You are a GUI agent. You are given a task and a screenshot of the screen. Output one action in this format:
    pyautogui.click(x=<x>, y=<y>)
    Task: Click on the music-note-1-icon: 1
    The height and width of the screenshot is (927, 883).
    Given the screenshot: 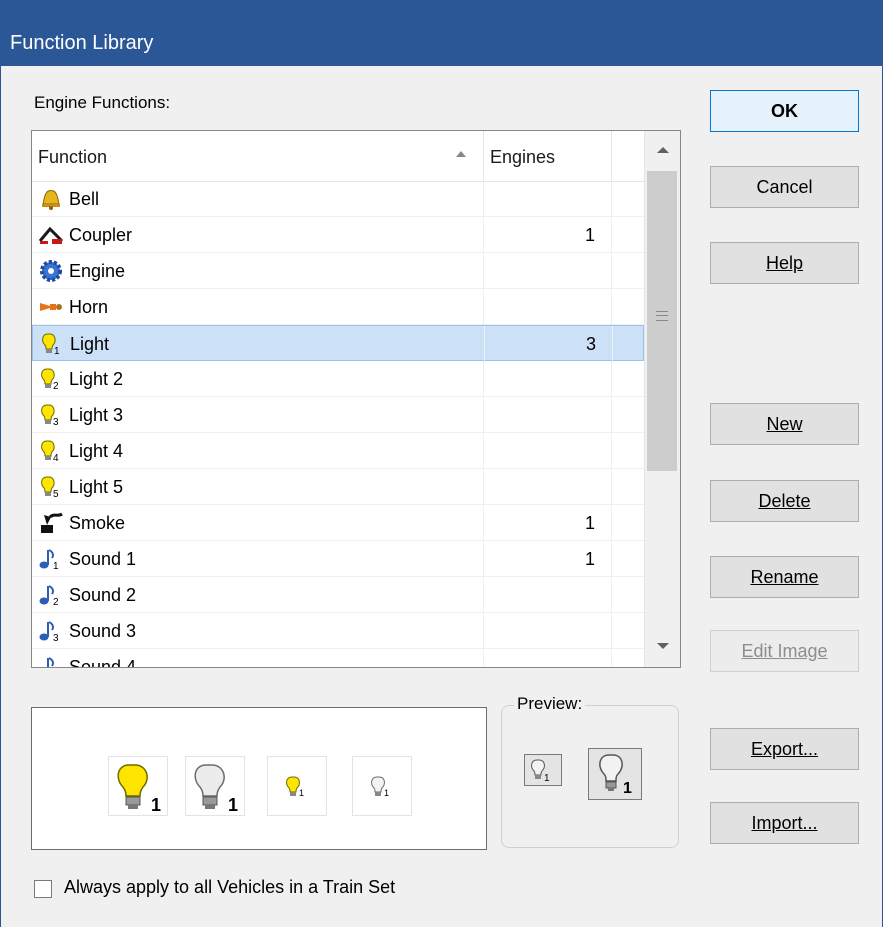 What is the action you would take?
    pyautogui.click(x=51, y=559)
    